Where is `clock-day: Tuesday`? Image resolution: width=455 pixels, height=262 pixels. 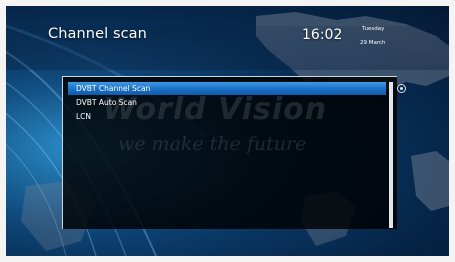
clock-day: Tuesday is located at coordinates (373, 29).